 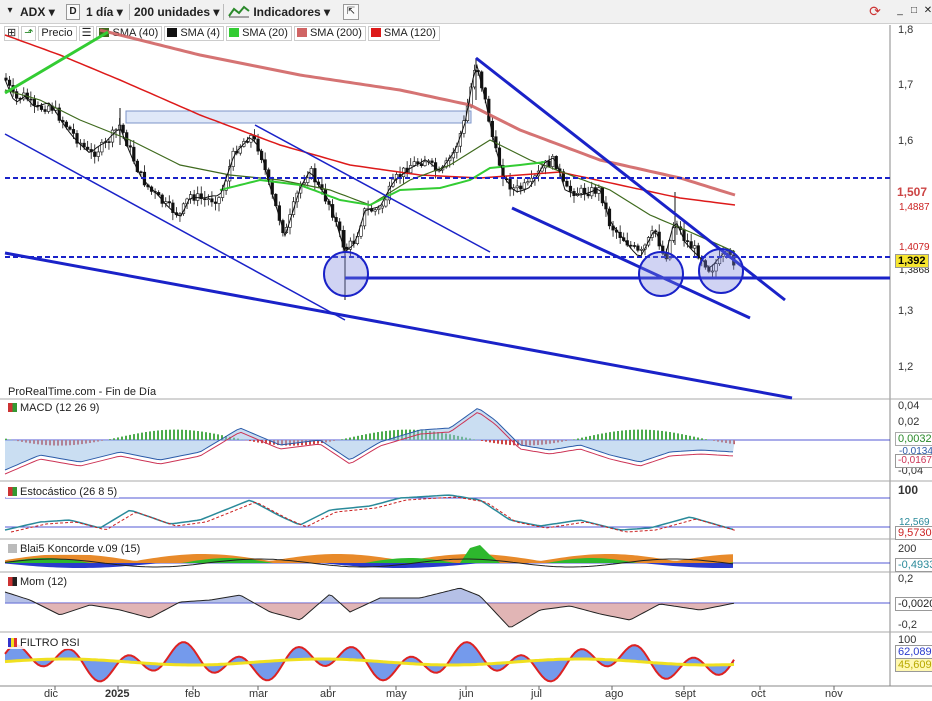 I want to click on macd-panel-label: MACD (12 26 9), so click(x=54, y=408).